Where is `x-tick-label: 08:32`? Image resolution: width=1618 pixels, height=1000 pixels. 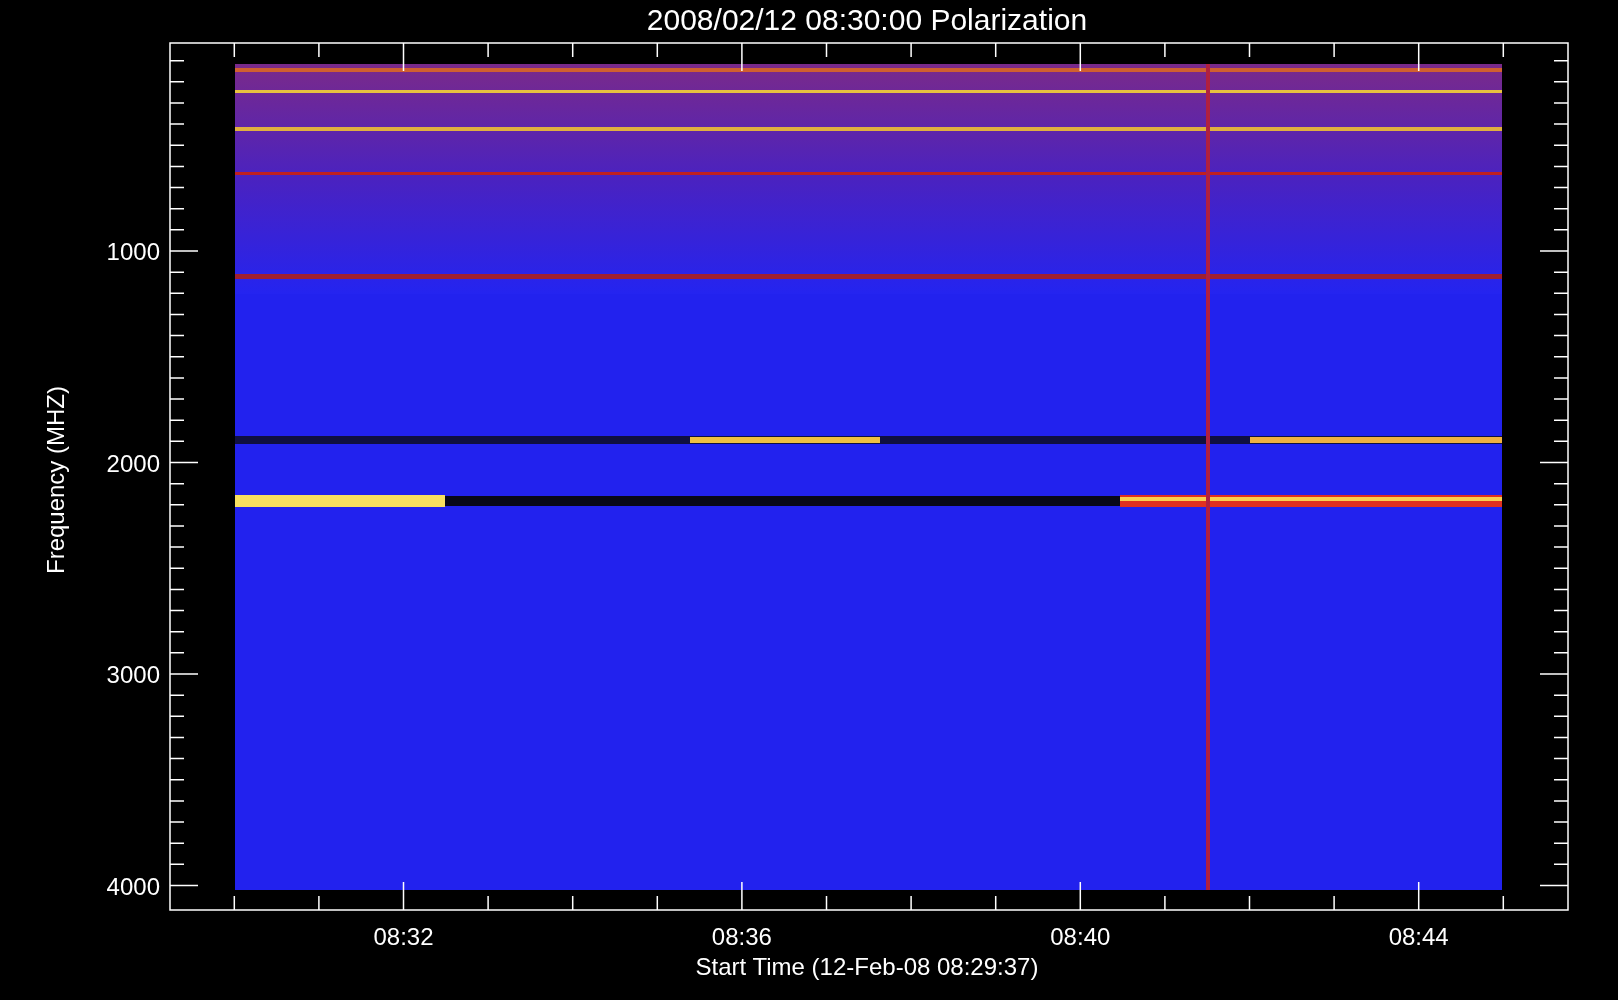
x-tick-label: 08:32 is located at coordinates (403, 936).